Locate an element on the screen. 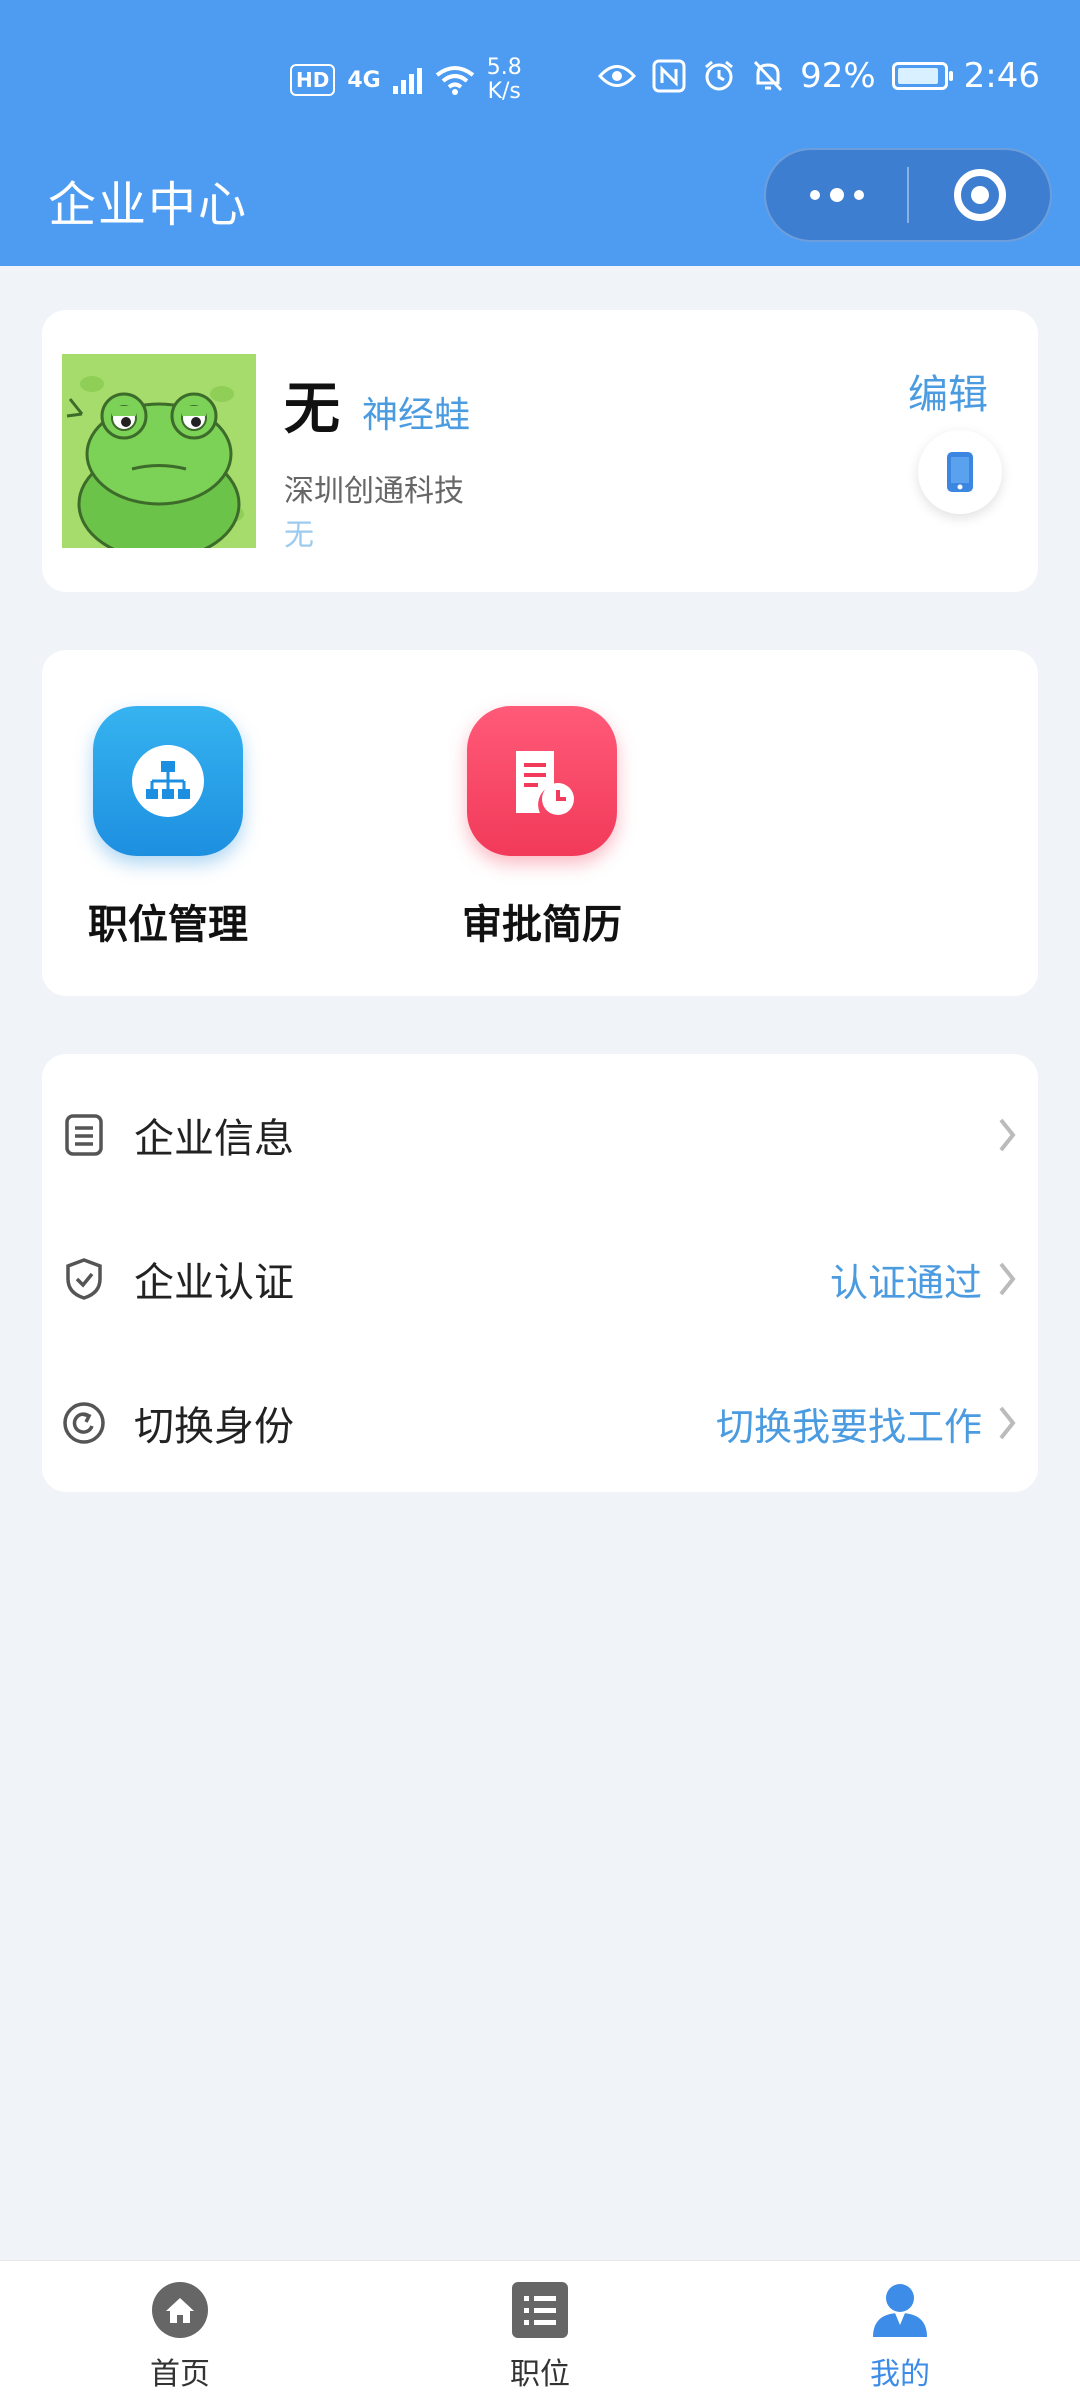 This screenshot has height=2400, width=1080. quick-action-label: 职位管理 is located at coordinates (168, 925).